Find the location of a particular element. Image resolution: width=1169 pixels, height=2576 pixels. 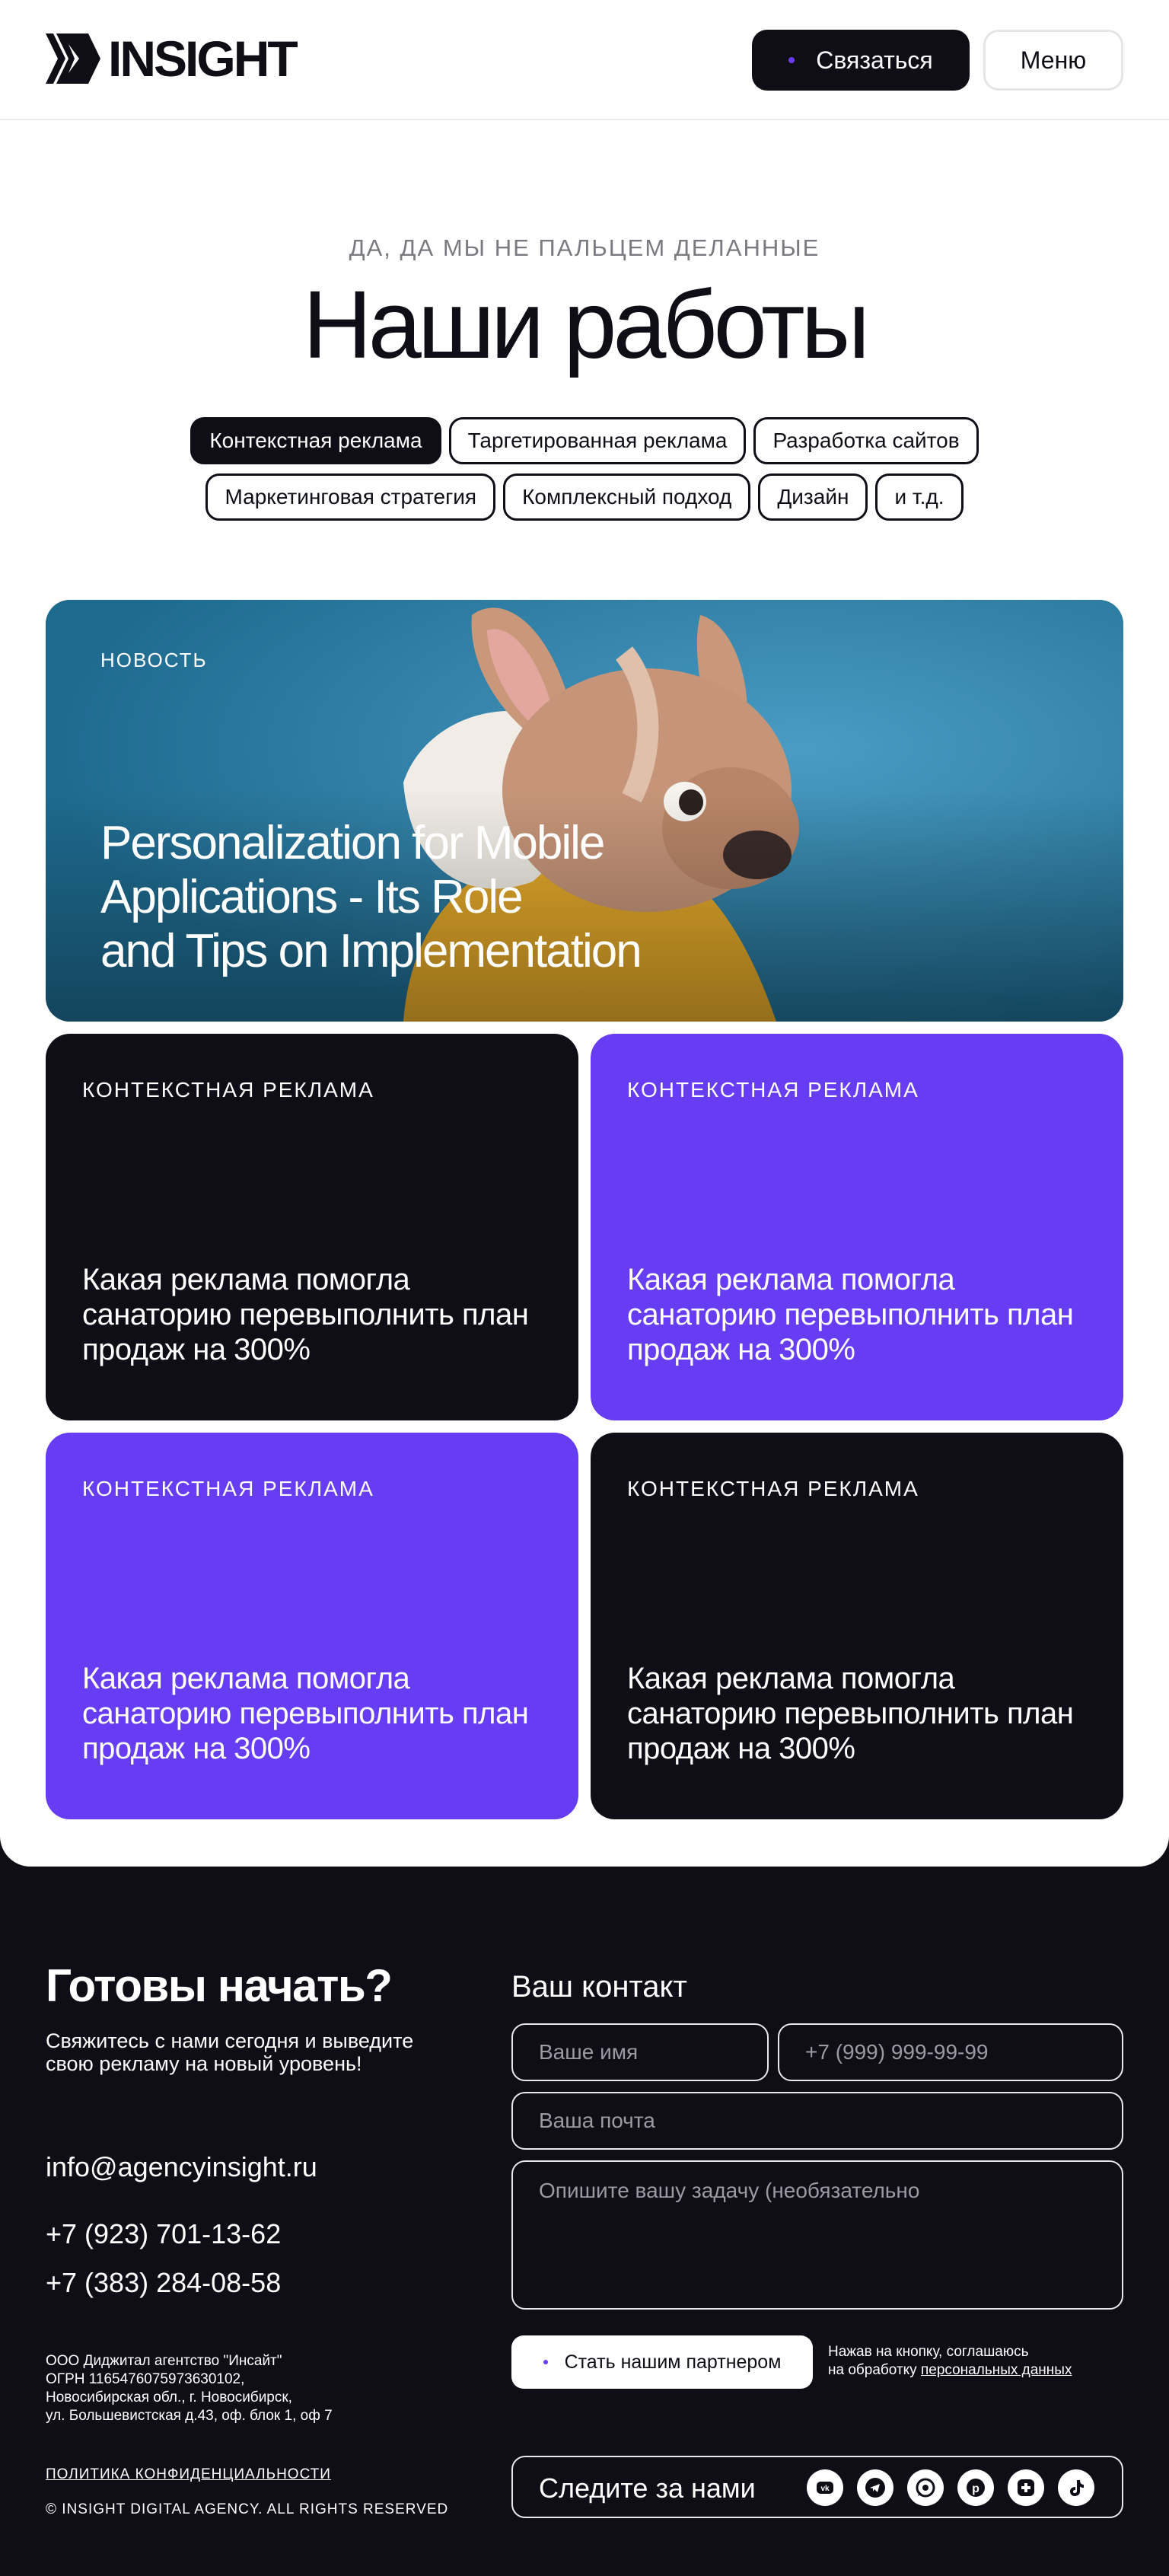

phone-input is located at coordinates (950, 2052).